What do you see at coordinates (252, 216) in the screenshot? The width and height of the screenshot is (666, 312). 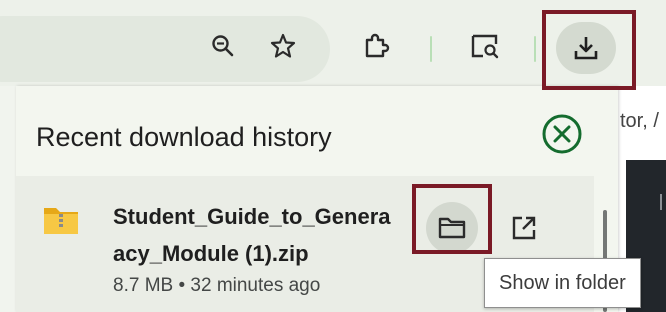 I see `file-name-line-1: Student_Guide_to_Genera` at bounding box center [252, 216].